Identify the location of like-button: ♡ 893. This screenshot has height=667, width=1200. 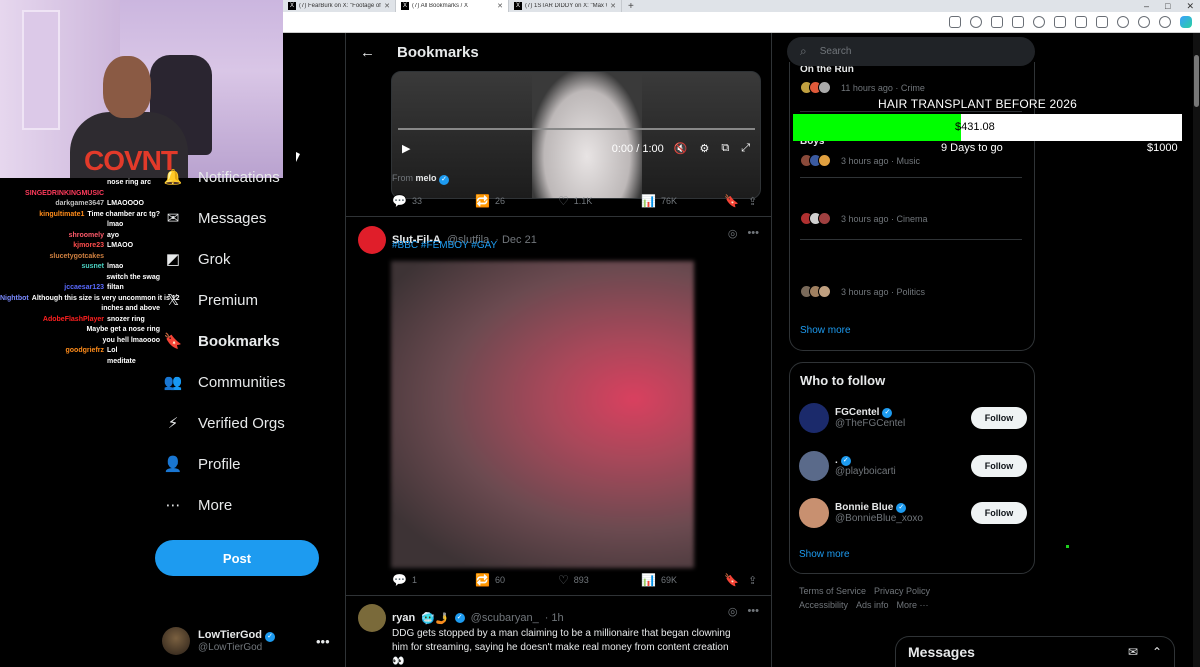
(599, 580).